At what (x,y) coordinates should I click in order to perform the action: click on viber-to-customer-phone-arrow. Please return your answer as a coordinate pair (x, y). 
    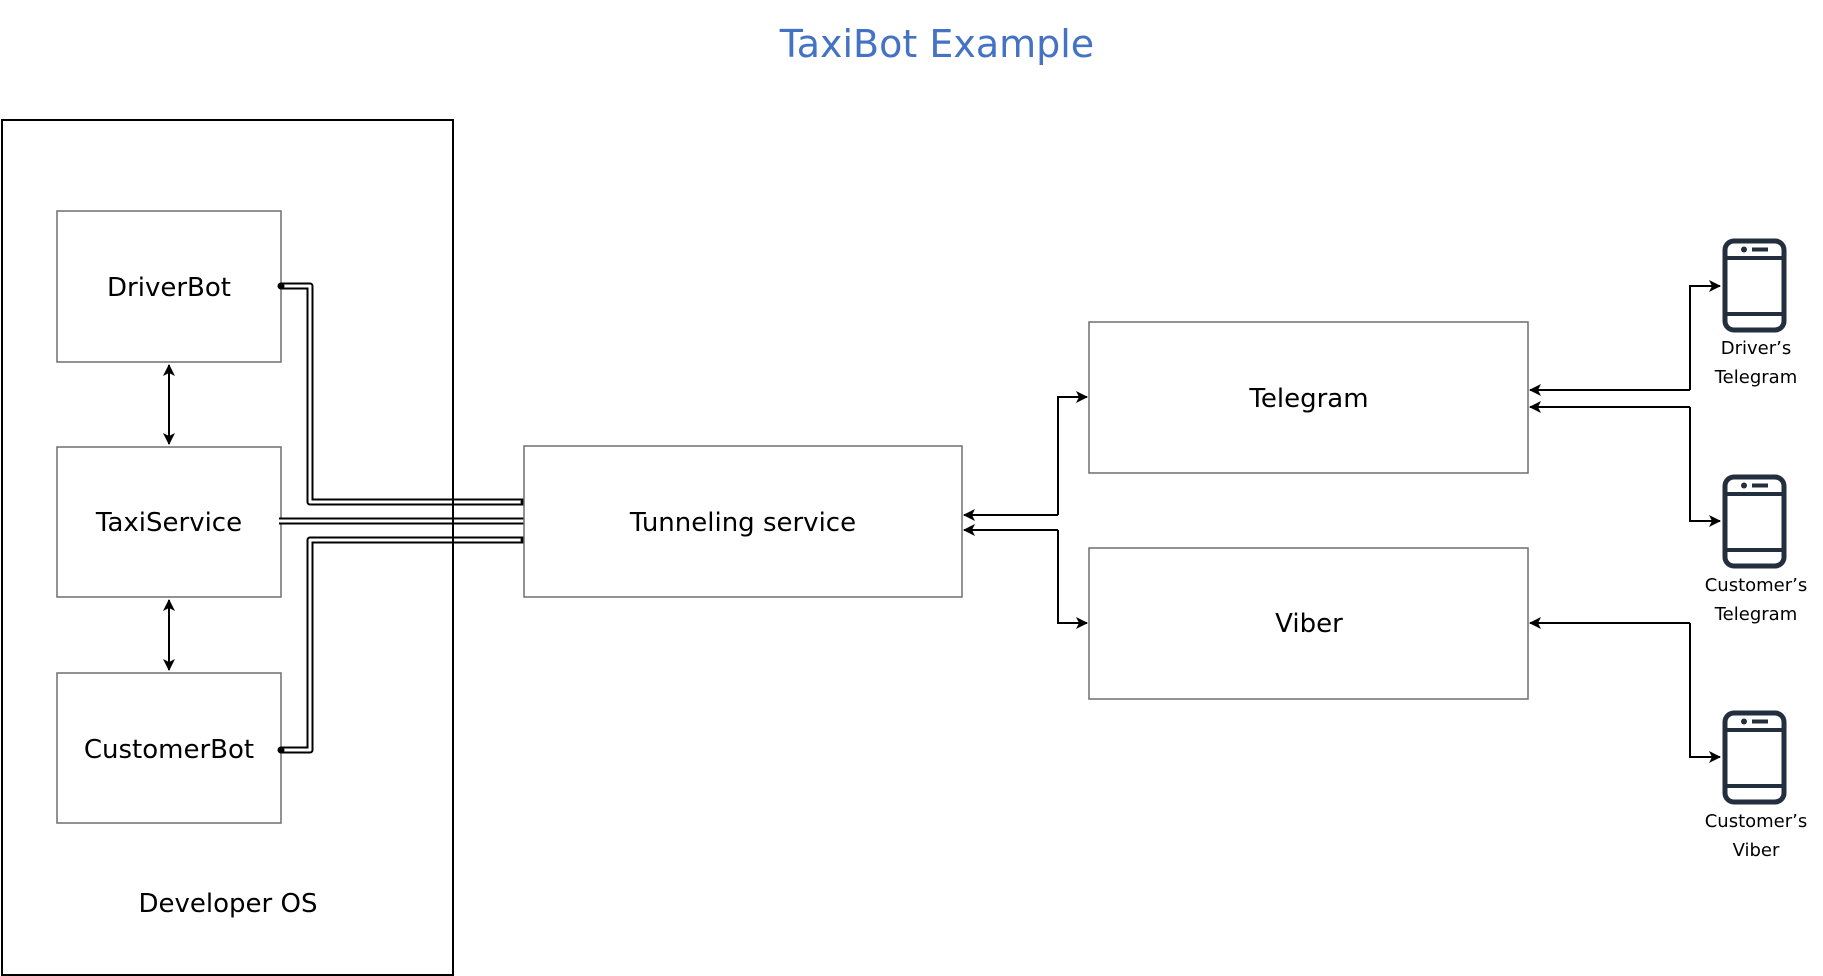
    Looking at the image, I should click on (1705, 693).